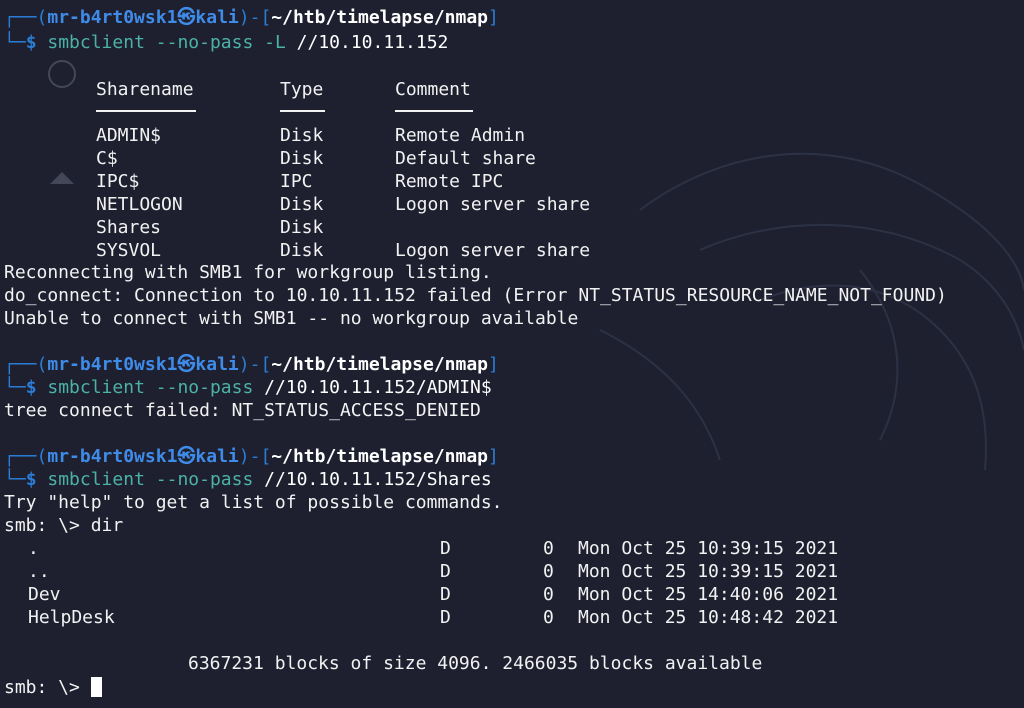  Describe the element at coordinates (129, 250) in the screenshot. I see `share-name: SYSVOL` at that location.